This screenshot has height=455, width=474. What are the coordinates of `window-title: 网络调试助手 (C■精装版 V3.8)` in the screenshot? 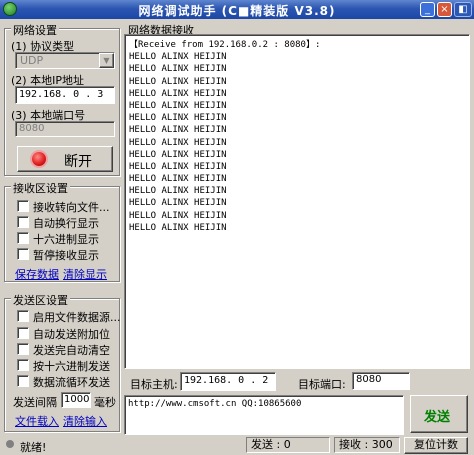 It's located at (237, 11).